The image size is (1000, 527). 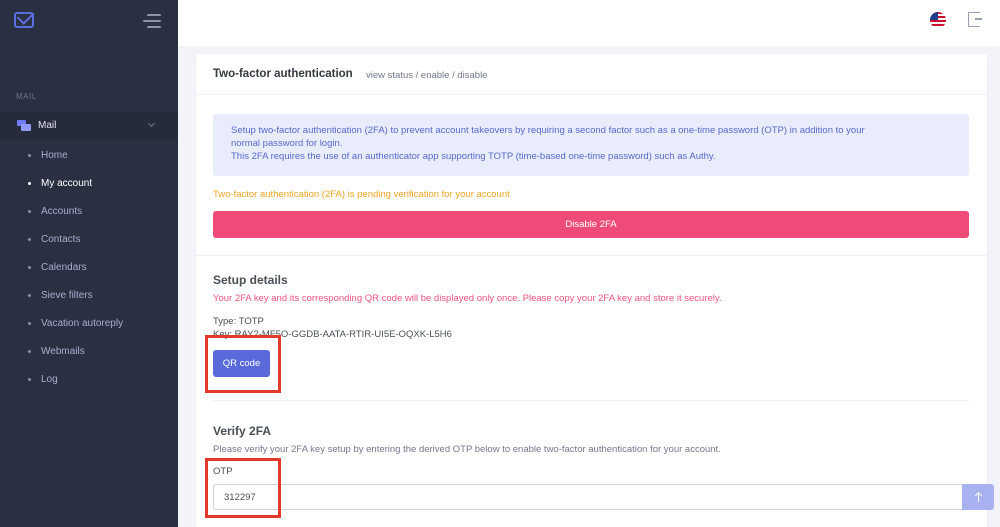 I want to click on key-type-text: Type: TOTP, so click(x=238, y=321).